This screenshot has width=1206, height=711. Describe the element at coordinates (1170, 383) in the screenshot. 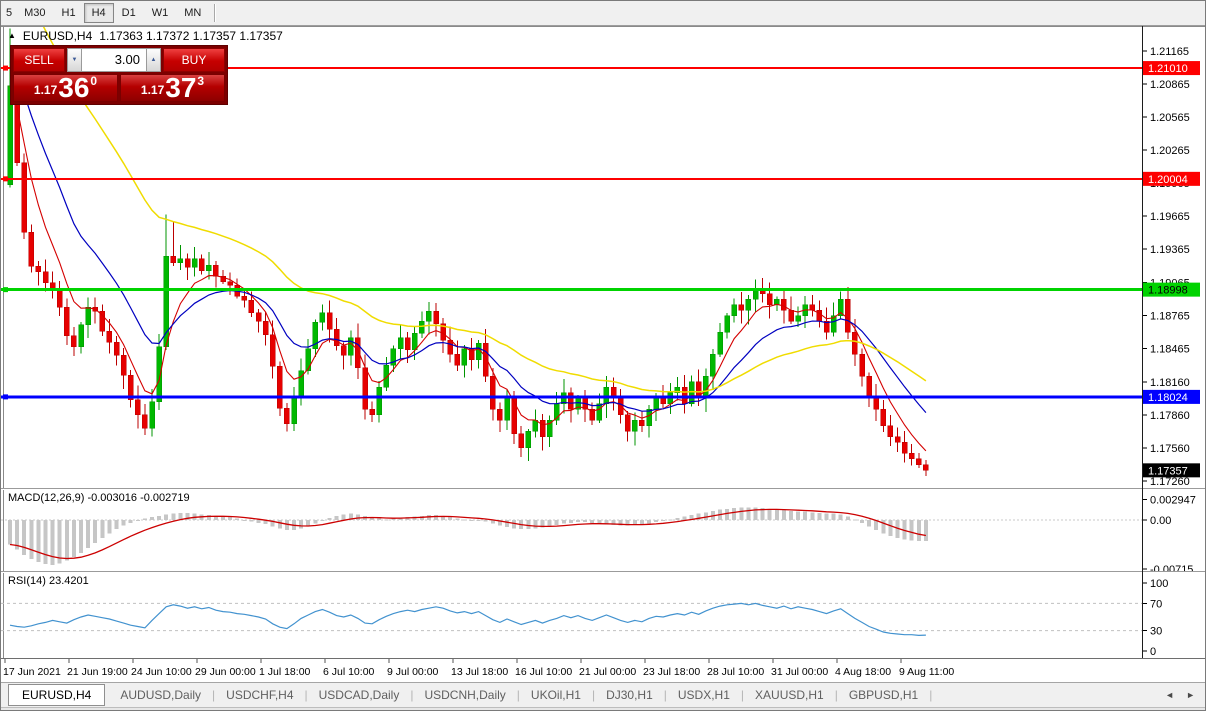

I see `price-tick-label: 1.18160` at that location.